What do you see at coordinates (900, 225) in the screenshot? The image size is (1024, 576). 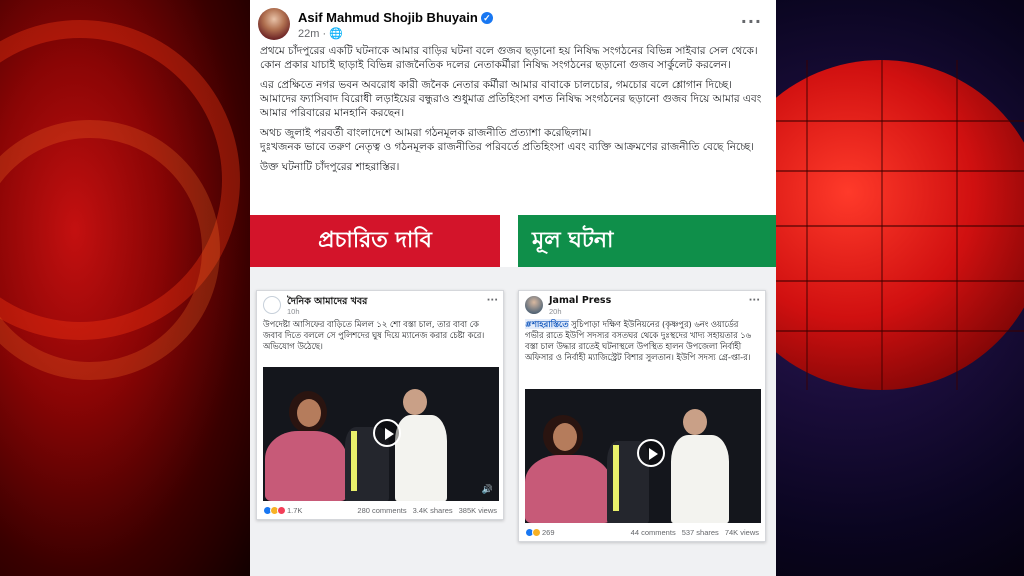 I see `globe-graphic` at bounding box center [900, 225].